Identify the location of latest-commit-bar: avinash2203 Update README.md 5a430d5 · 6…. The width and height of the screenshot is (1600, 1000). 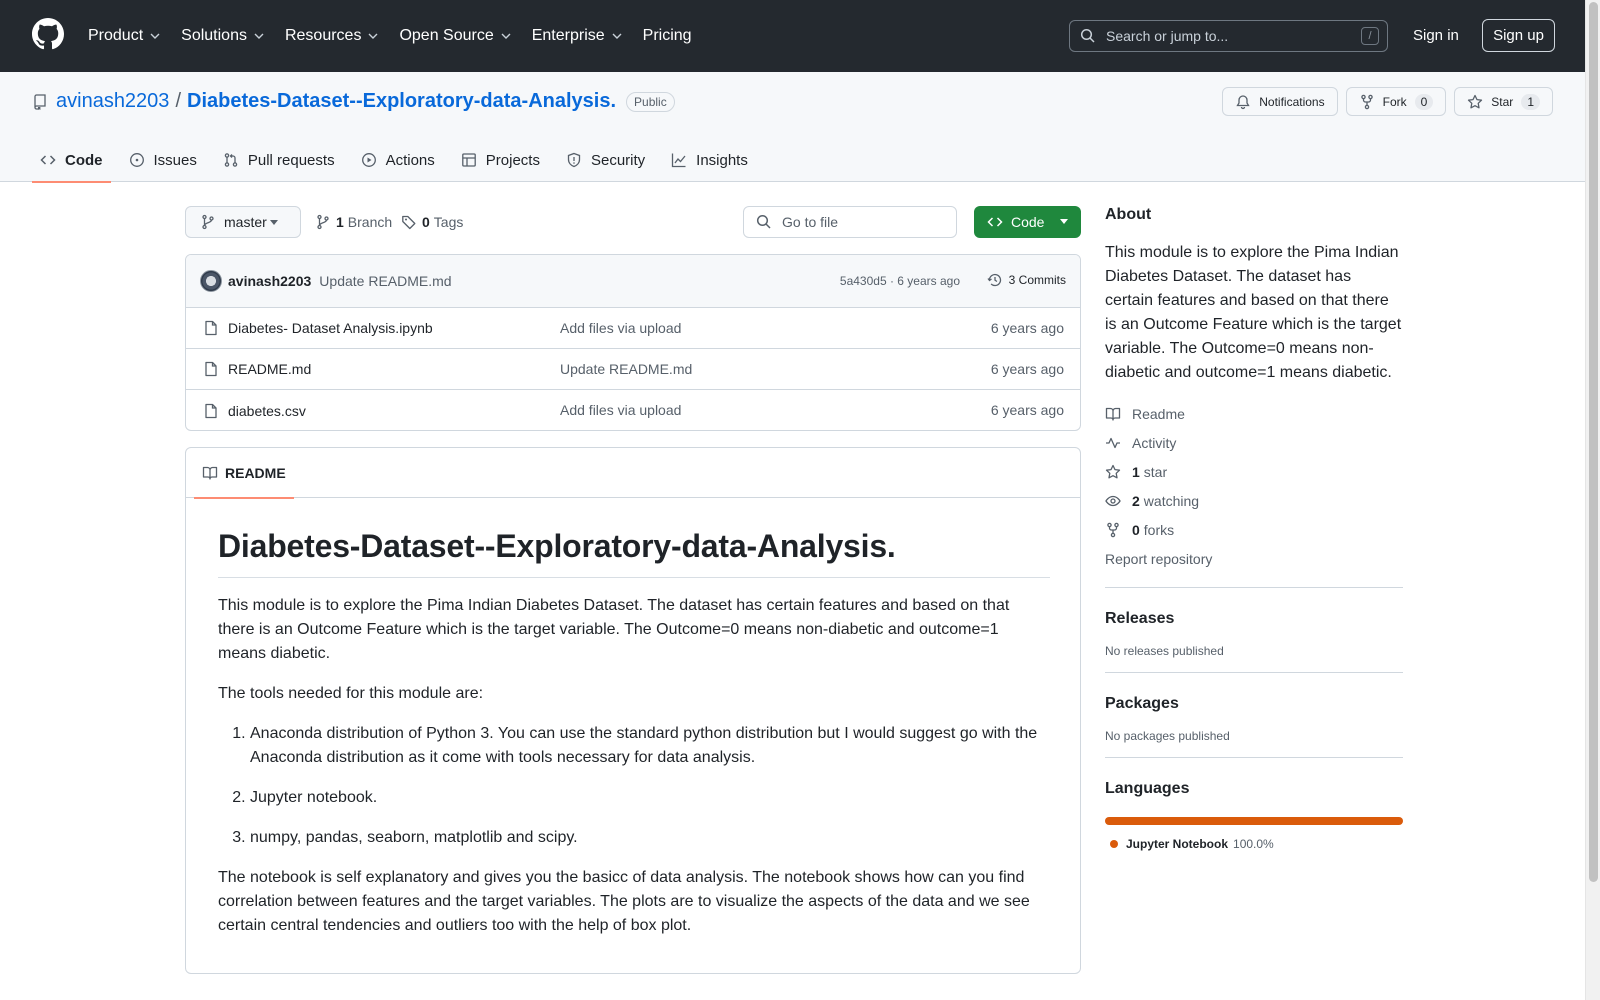
(633, 281).